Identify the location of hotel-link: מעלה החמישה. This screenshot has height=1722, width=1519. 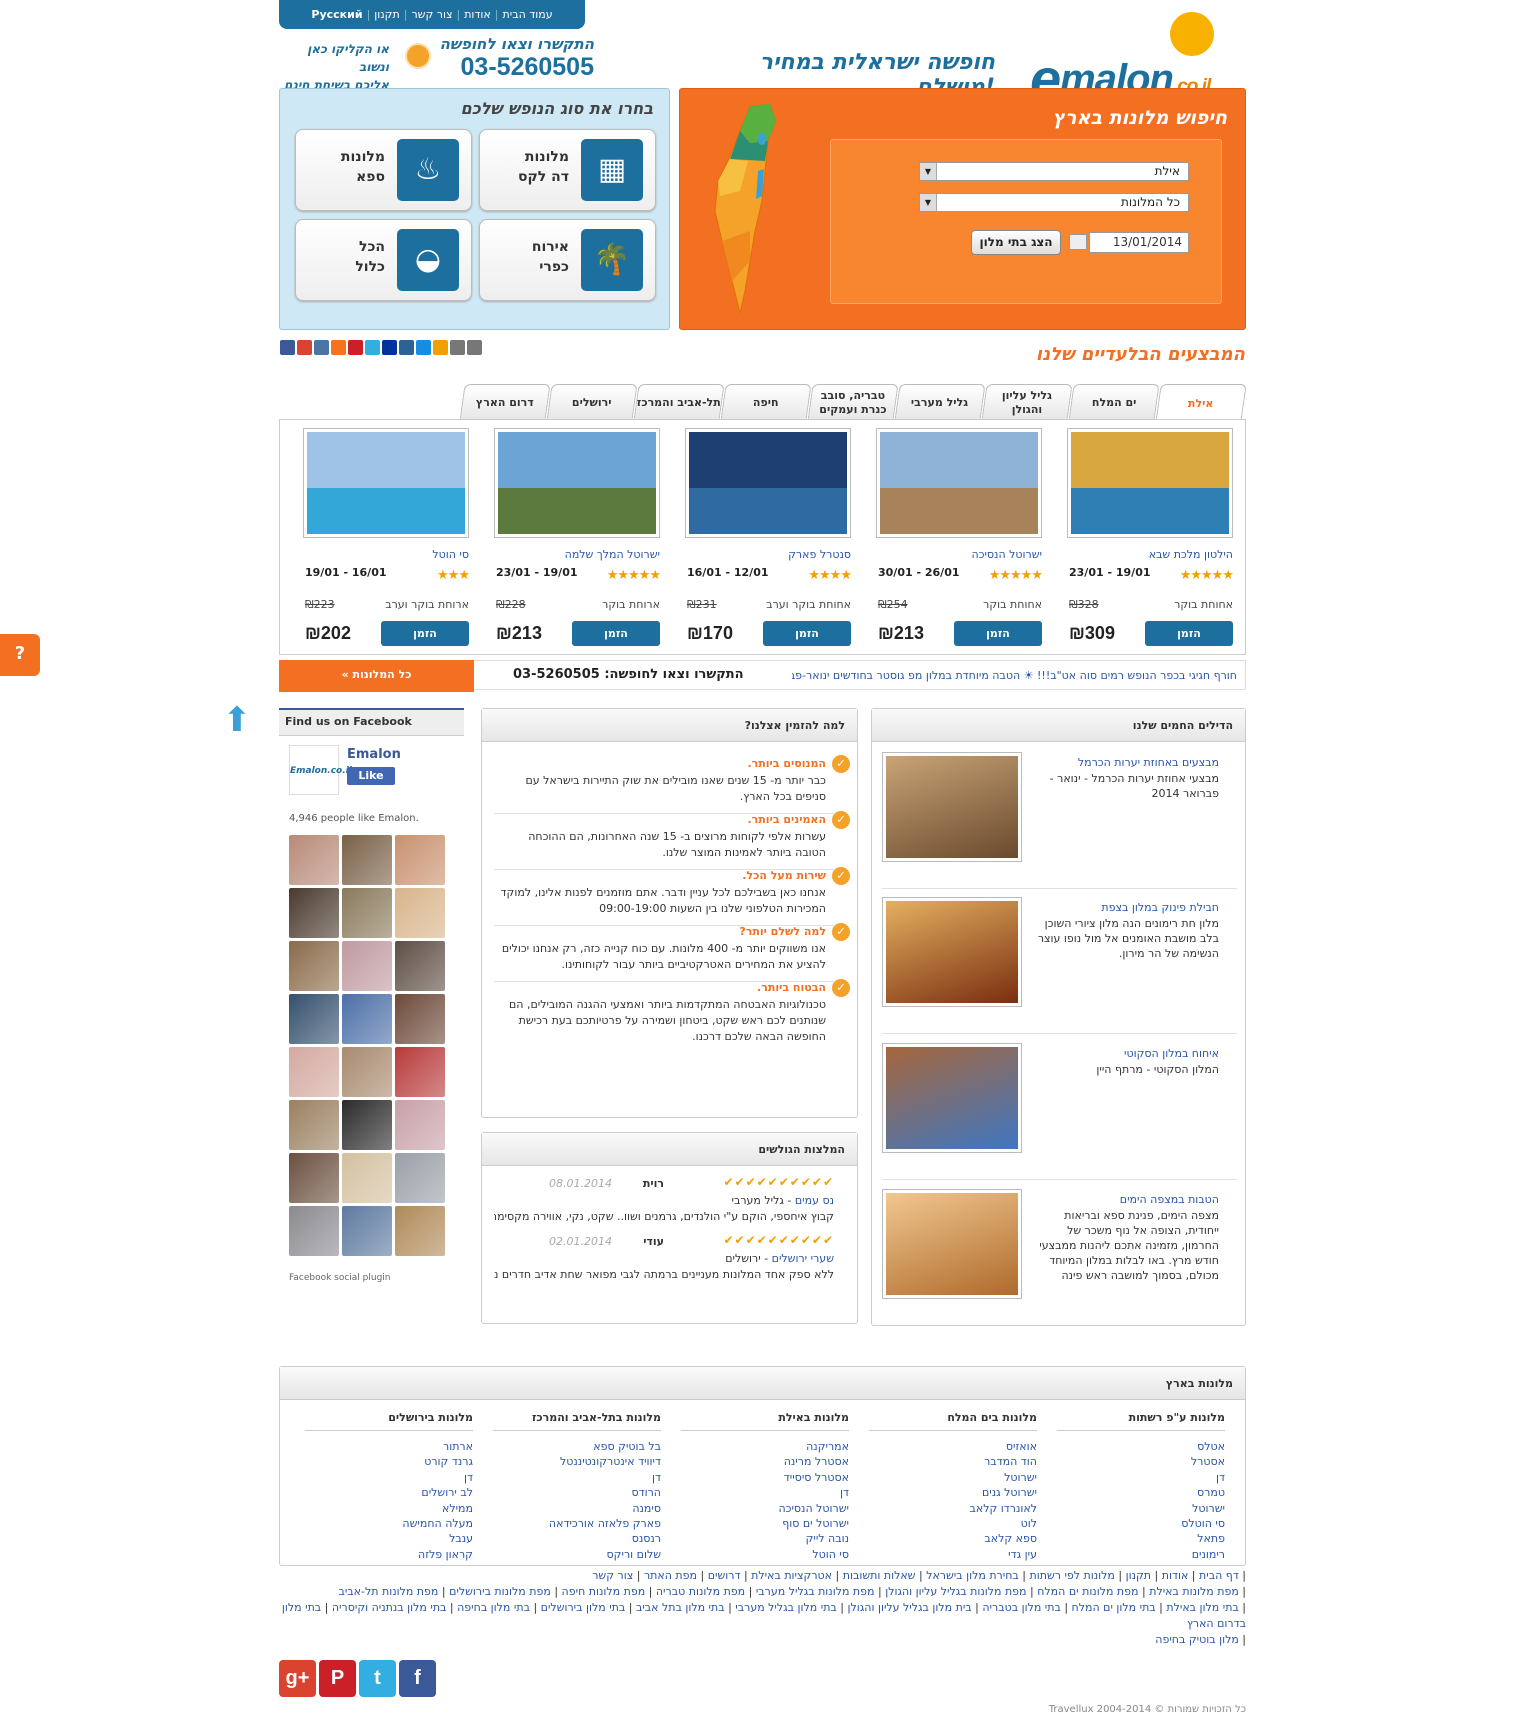
(389, 1523).